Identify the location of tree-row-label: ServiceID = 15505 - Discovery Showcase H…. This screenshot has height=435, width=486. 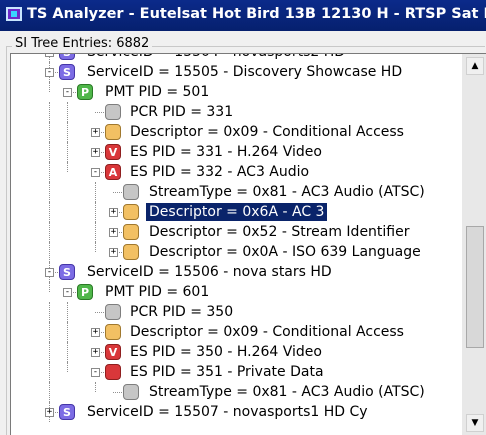
(245, 72).